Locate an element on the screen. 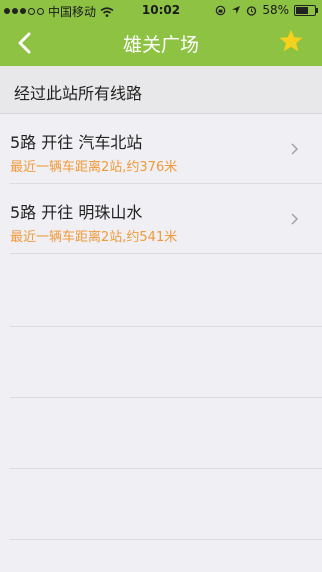  nav-bar: 雄关广场 is located at coordinates (161, 43).